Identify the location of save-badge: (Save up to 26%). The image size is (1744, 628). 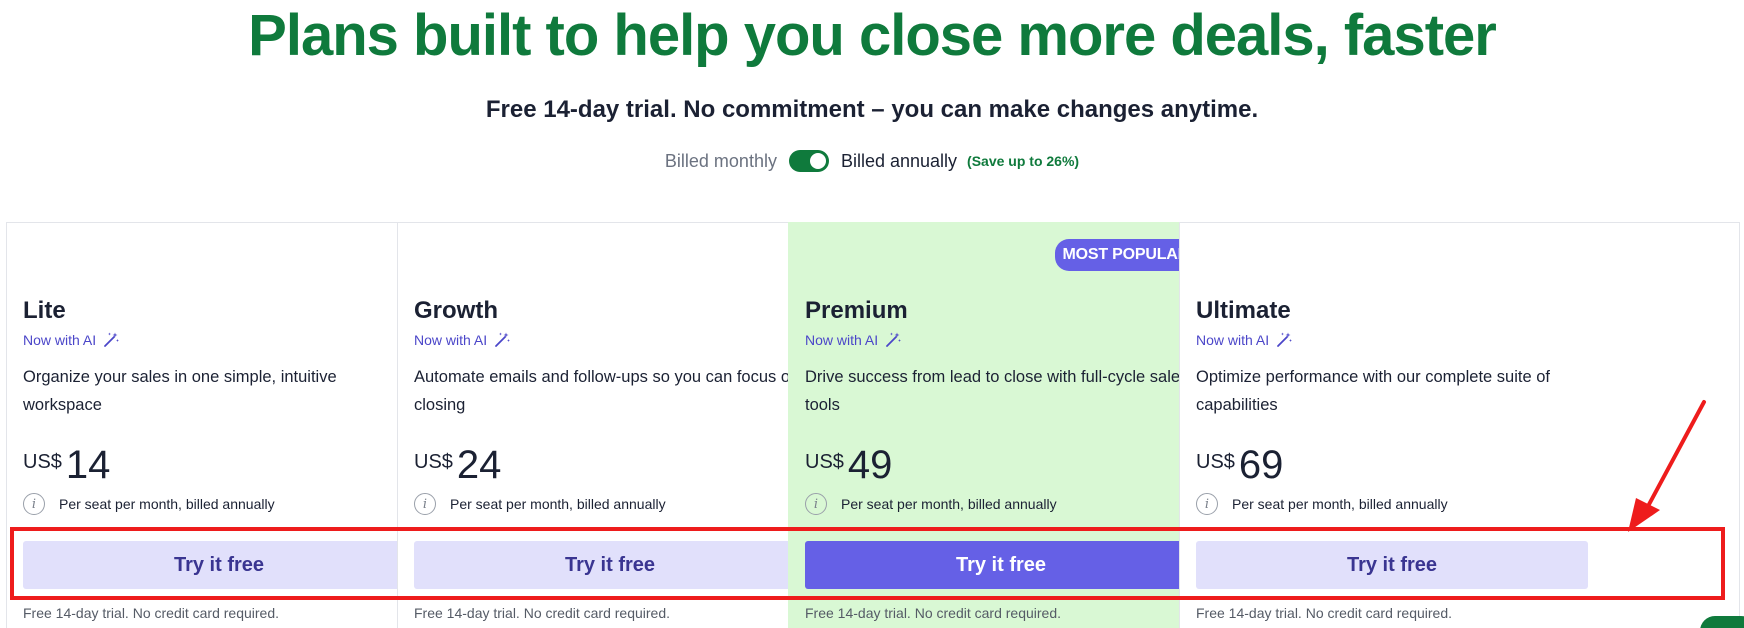
(1023, 161).